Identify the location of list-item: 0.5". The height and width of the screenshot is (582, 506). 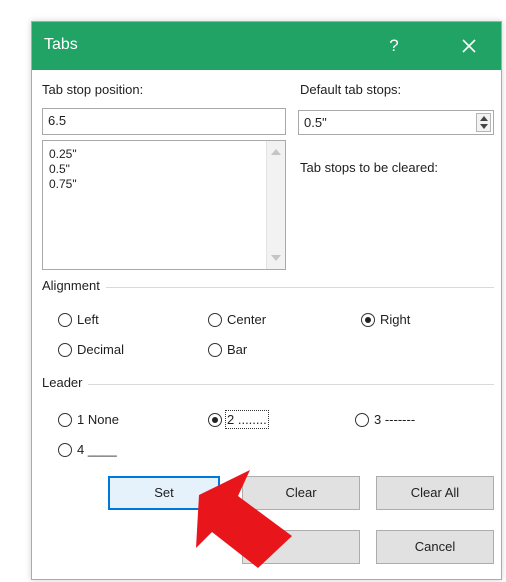
(59, 169).